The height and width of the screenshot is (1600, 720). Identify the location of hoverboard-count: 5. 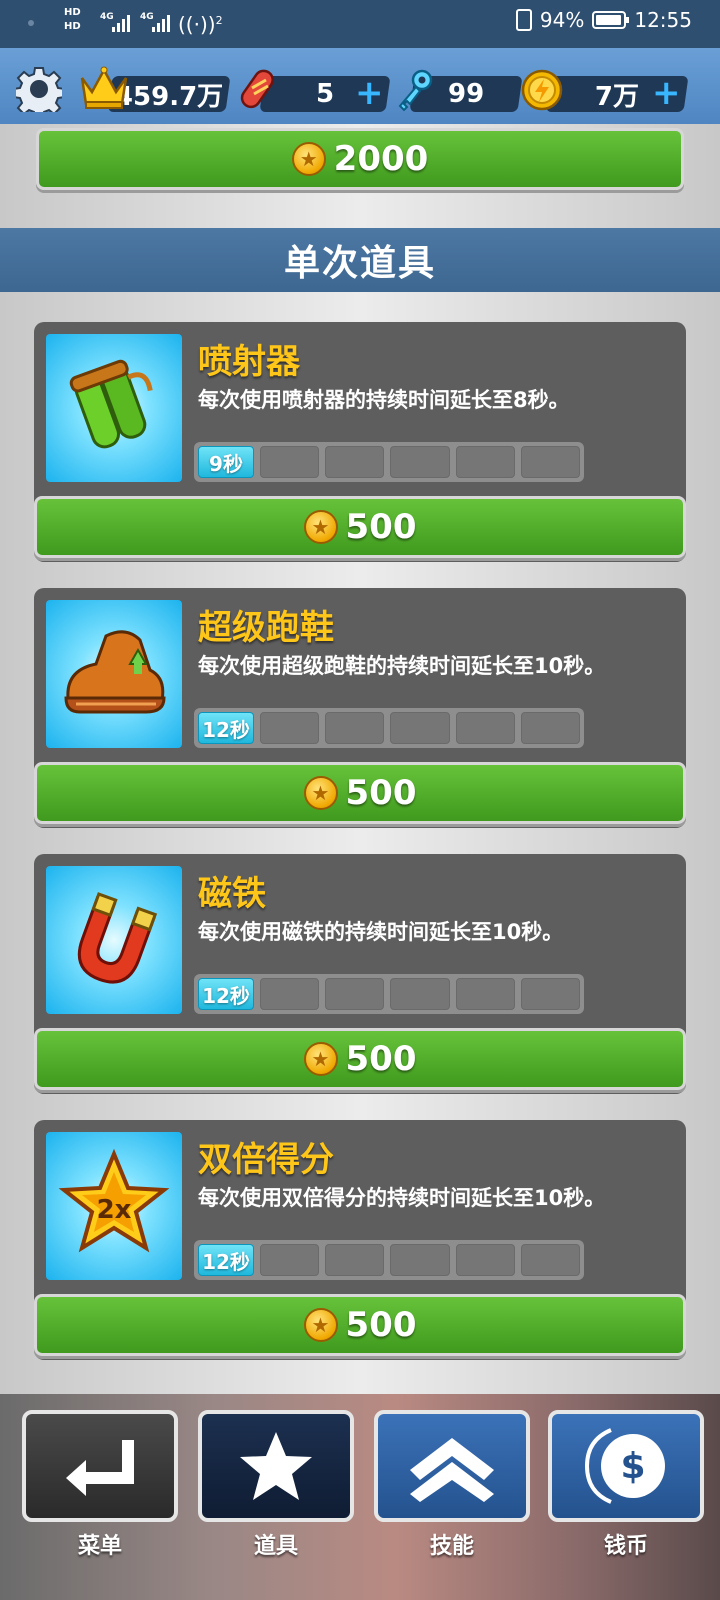
(325, 94).